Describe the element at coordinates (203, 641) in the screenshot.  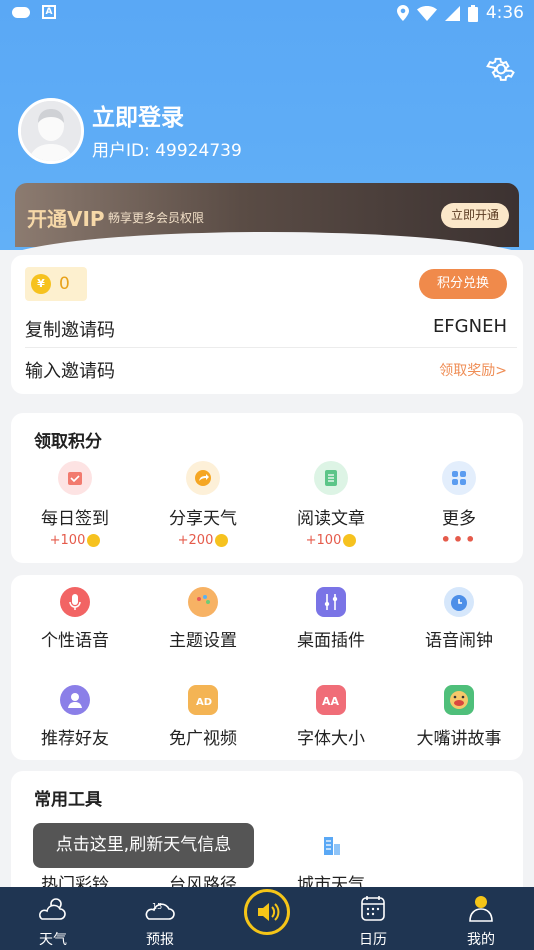
I see `feature-label: 主题设置` at that location.